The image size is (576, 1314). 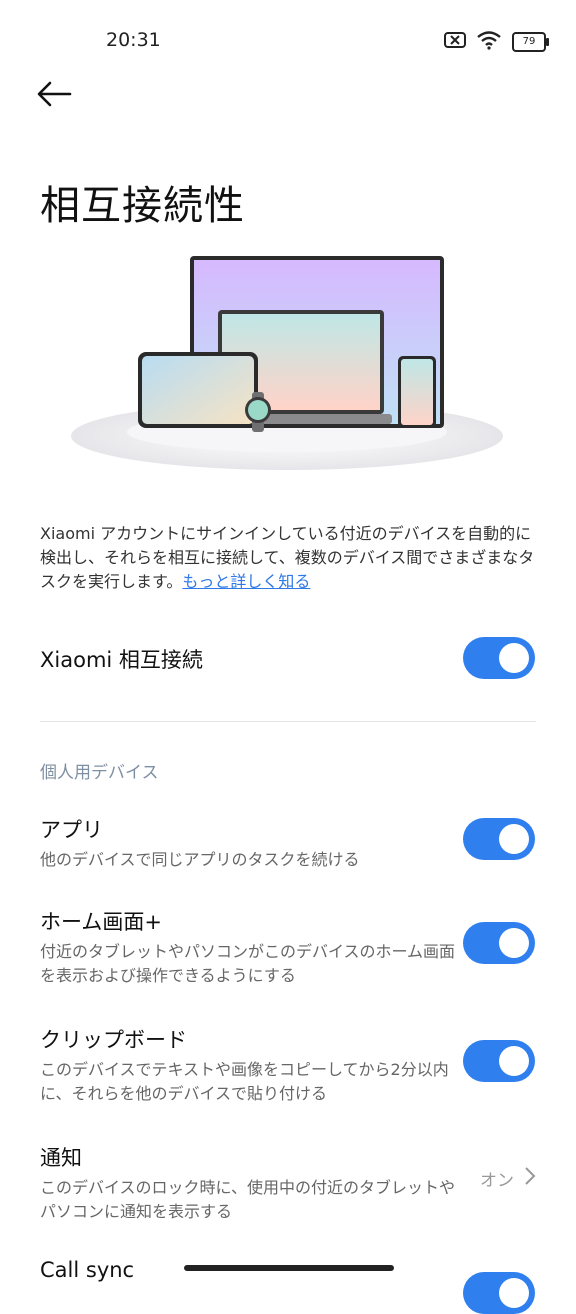 What do you see at coordinates (530, 1178) in the screenshot?
I see `chevron-right-icon` at bounding box center [530, 1178].